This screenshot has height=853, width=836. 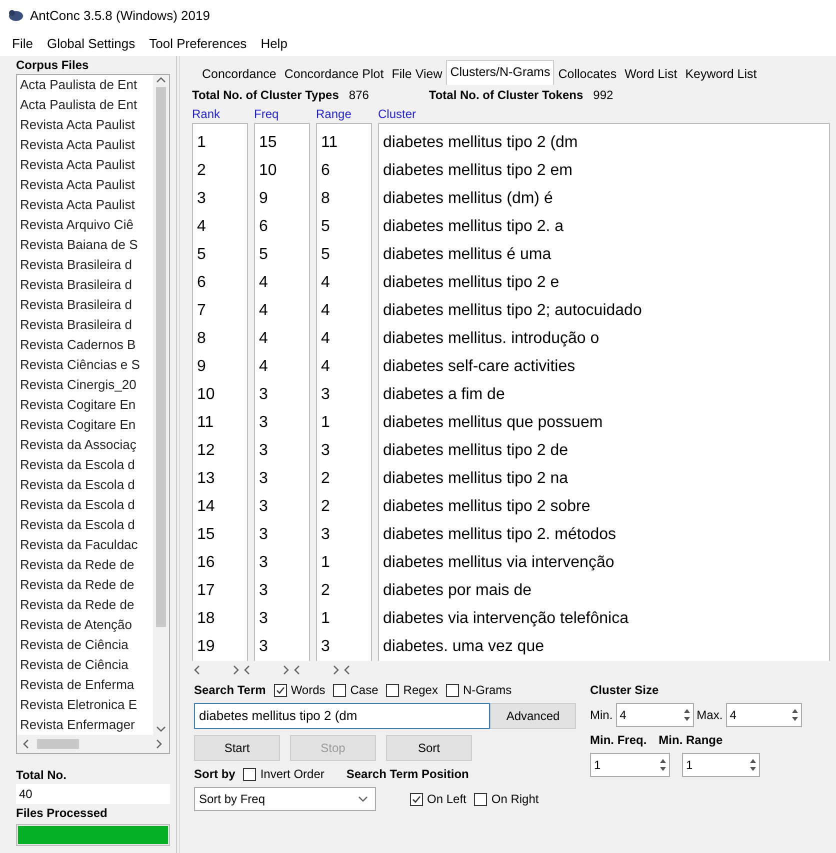 I want to click on position-label: Search Term Position, so click(x=407, y=774).